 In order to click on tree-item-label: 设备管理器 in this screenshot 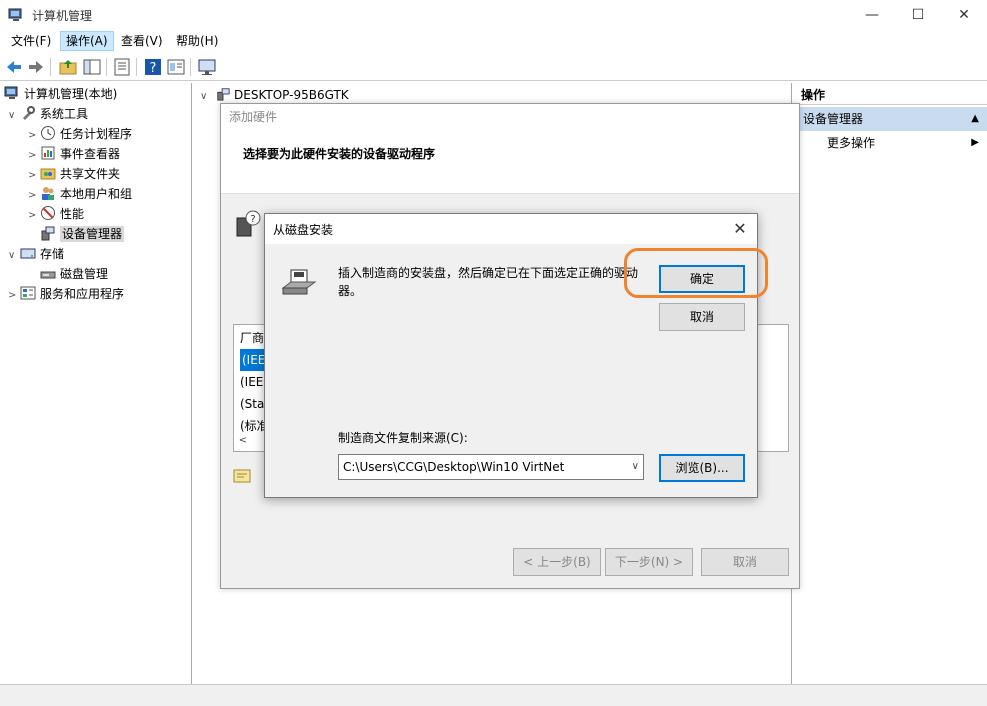, I will do `click(92, 234)`.